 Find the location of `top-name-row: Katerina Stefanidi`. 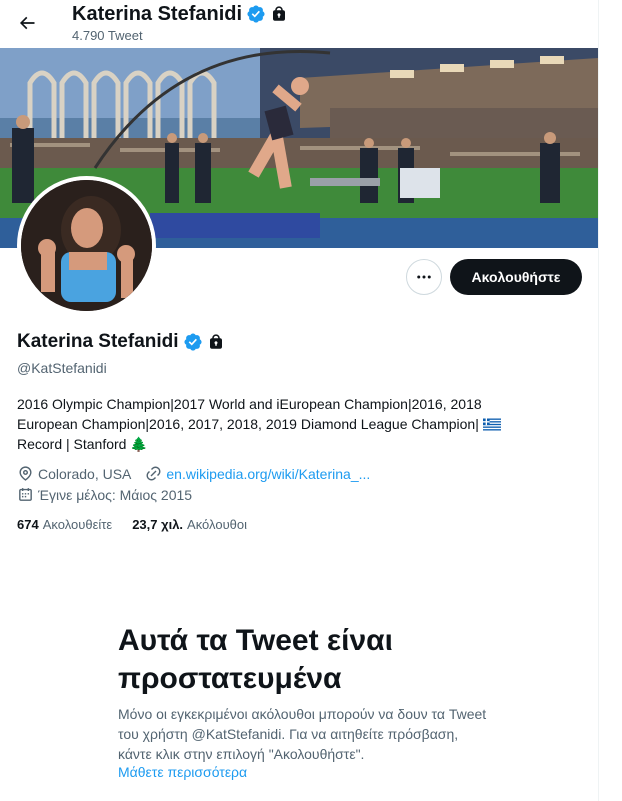

top-name-row: Katerina Stefanidi is located at coordinates (180, 14).